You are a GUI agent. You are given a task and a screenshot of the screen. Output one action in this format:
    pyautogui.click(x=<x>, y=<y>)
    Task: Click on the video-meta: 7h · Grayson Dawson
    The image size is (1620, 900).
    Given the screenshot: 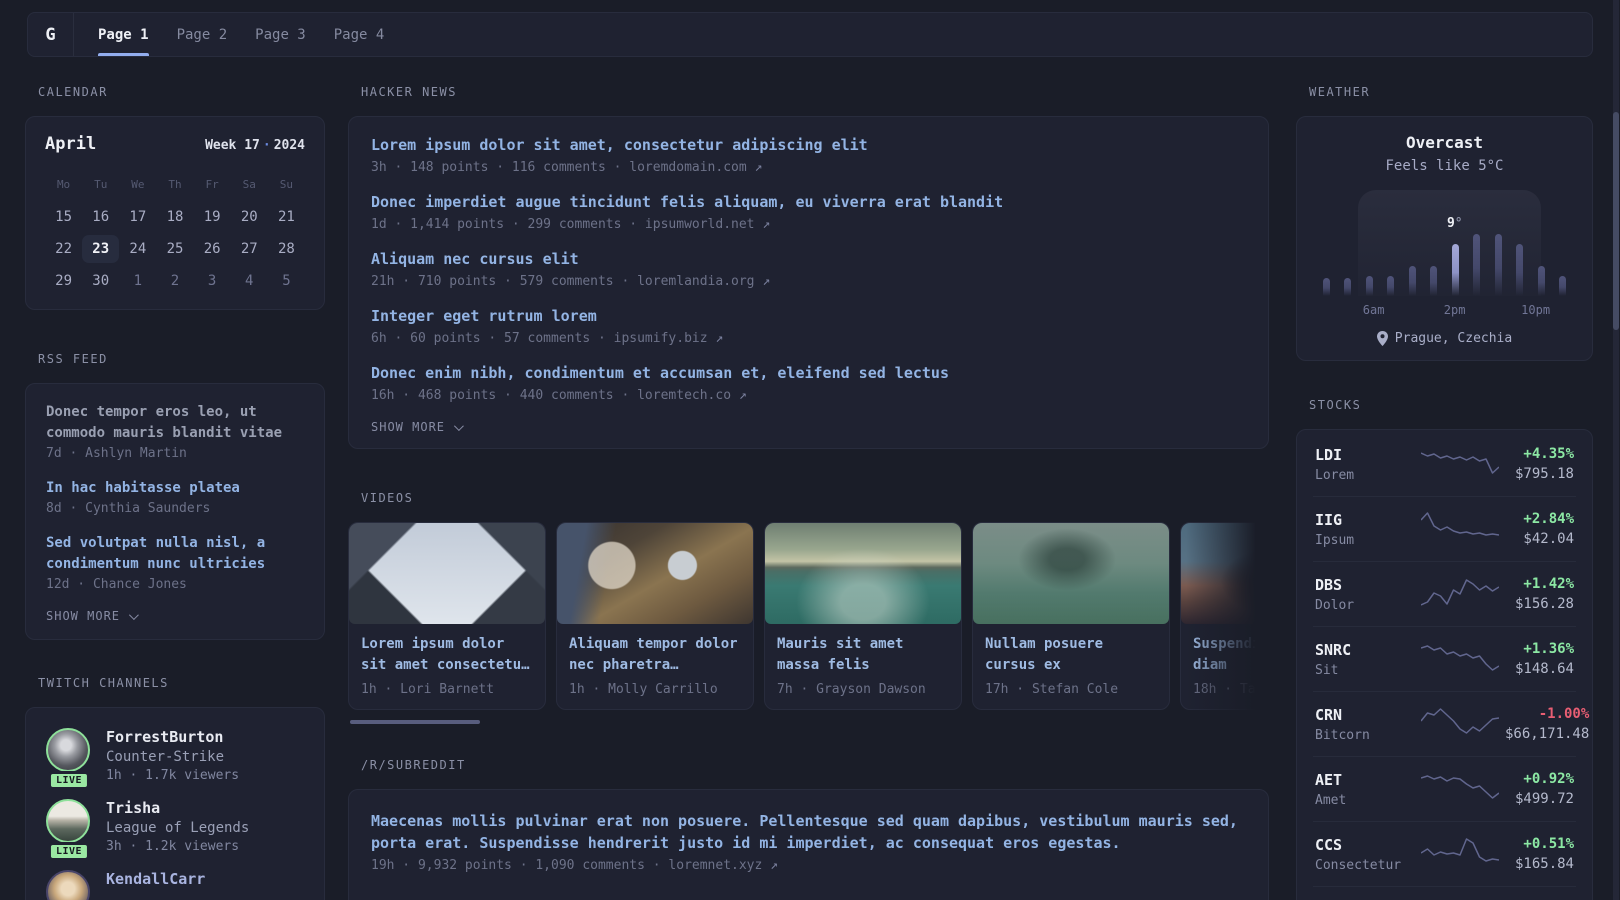 What is the action you would take?
    pyautogui.click(x=851, y=689)
    